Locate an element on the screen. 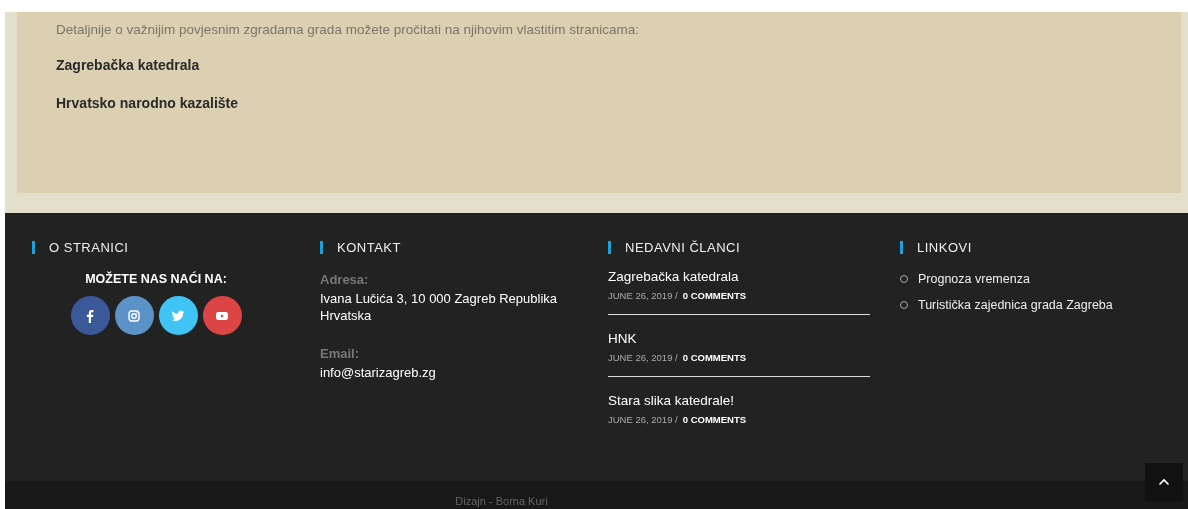  contact-label: Adresa: is located at coordinates (345, 279).